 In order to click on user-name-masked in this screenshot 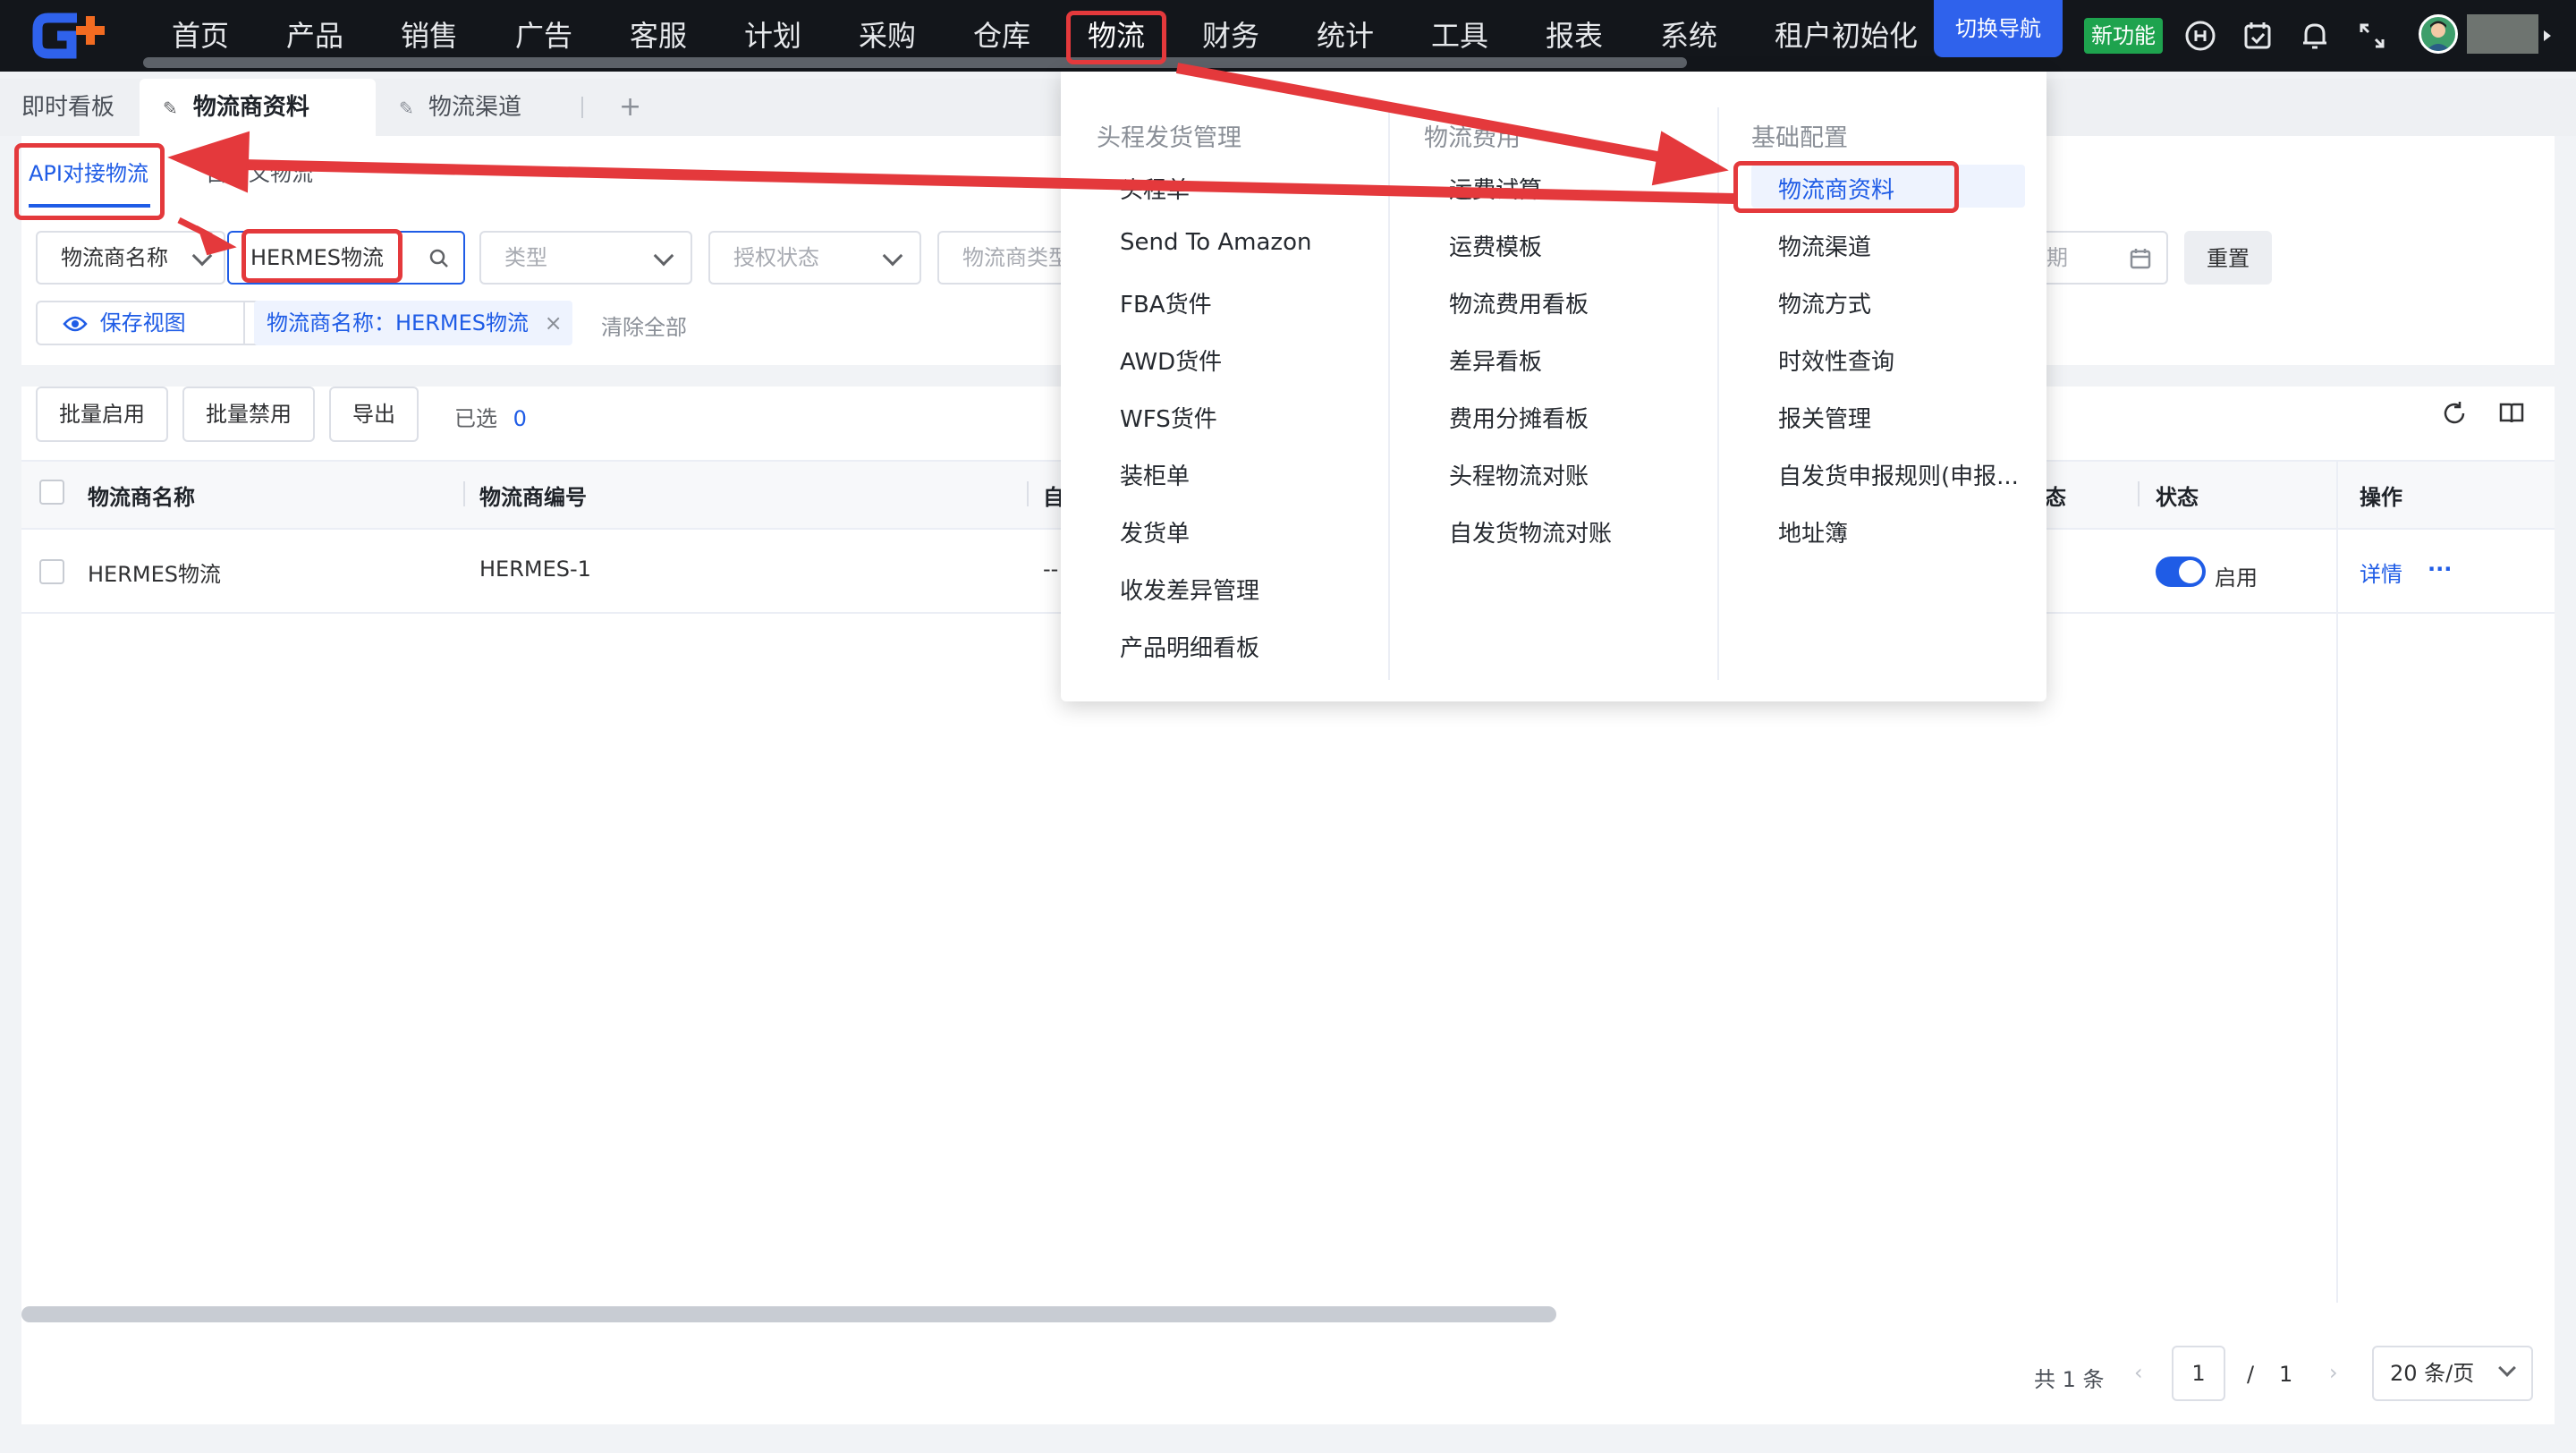, I will do `click(2502, 34)`.